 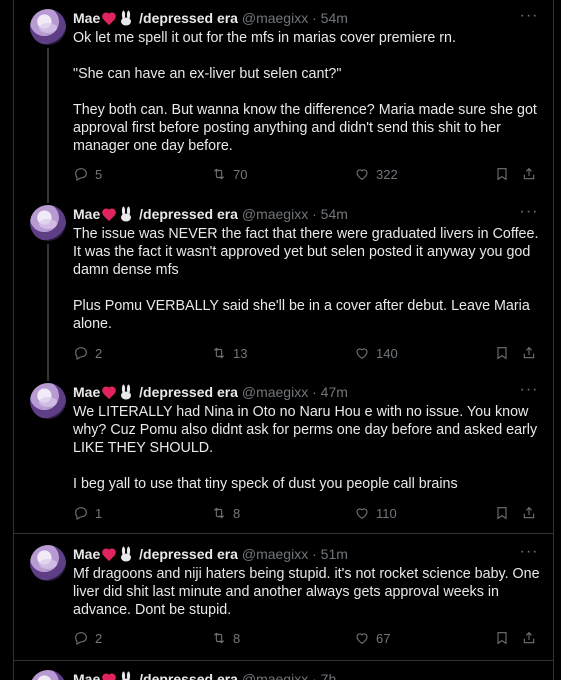 I want to click on like-button: 140, so click(x=376, y=353).